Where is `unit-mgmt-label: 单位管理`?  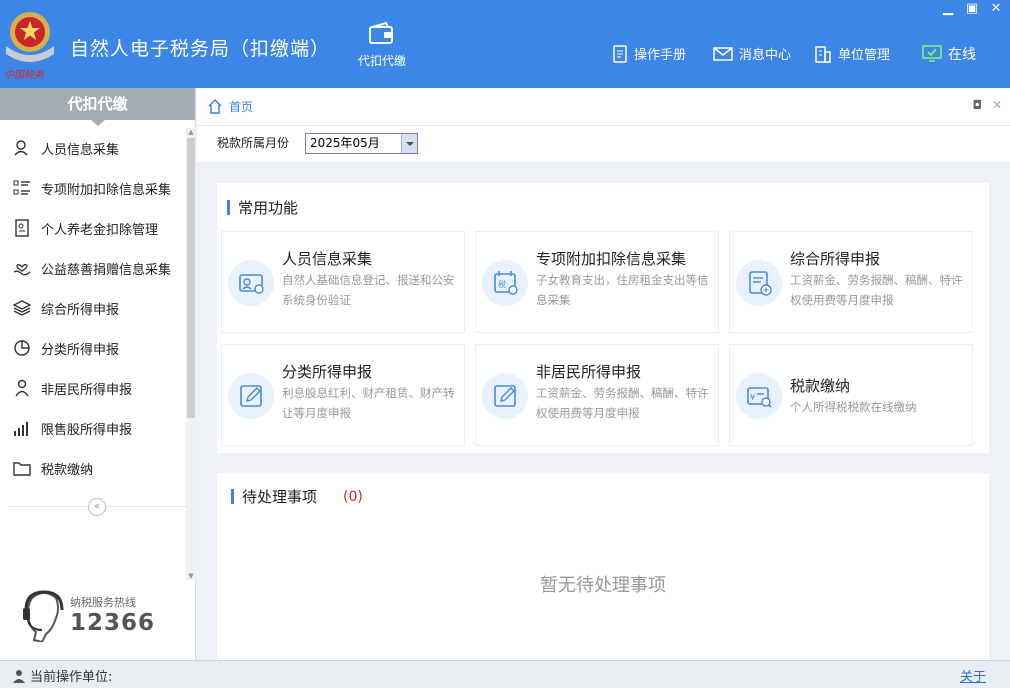 unit-mgmt-label: 单位管理 is located at coordinates (864, 55).